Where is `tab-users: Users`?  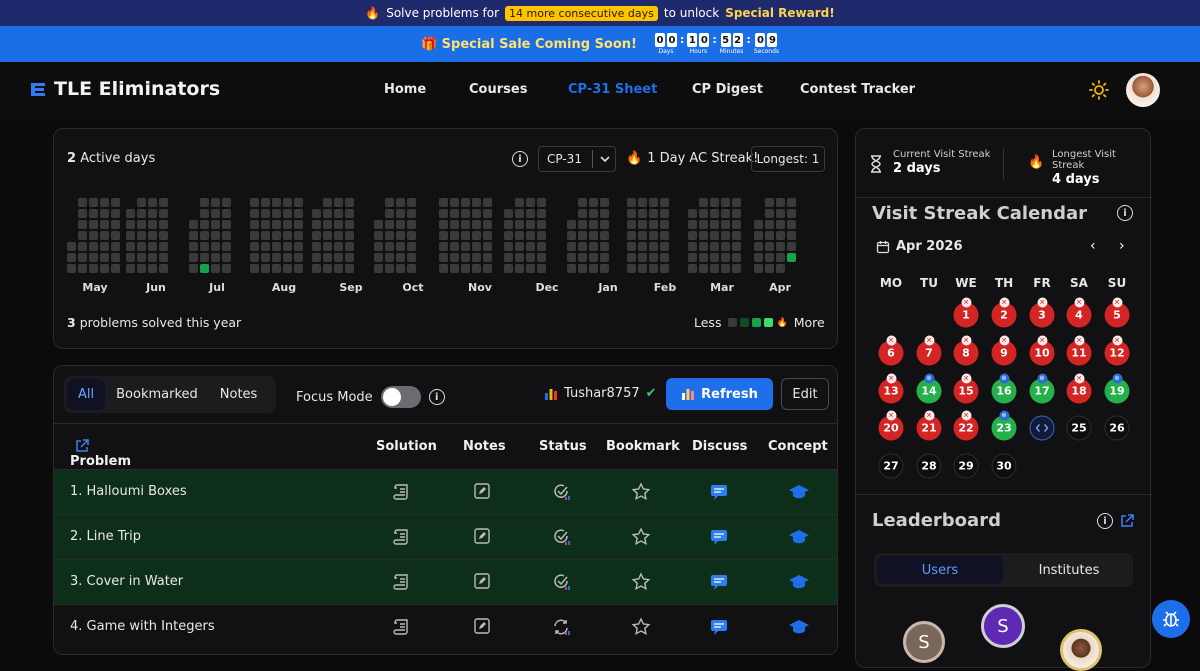
tab-users: Users is located at coordinates (940, 570).